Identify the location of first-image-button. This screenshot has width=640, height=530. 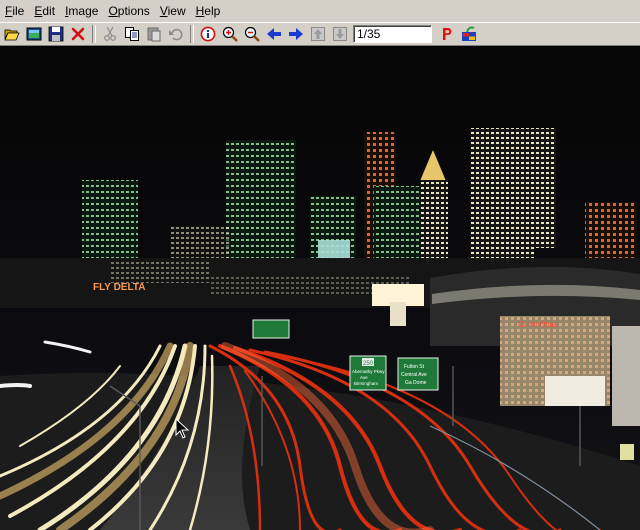
(318, 34).